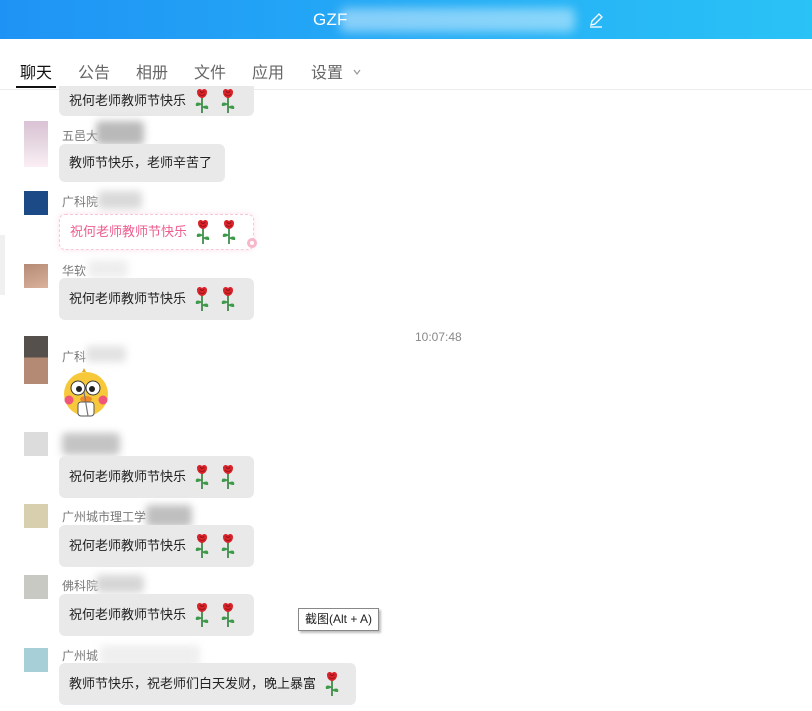 Image resolution: width=812 pixels, height=711 pixels. I want to click on tab-apps: 应用, so click(268, 71).